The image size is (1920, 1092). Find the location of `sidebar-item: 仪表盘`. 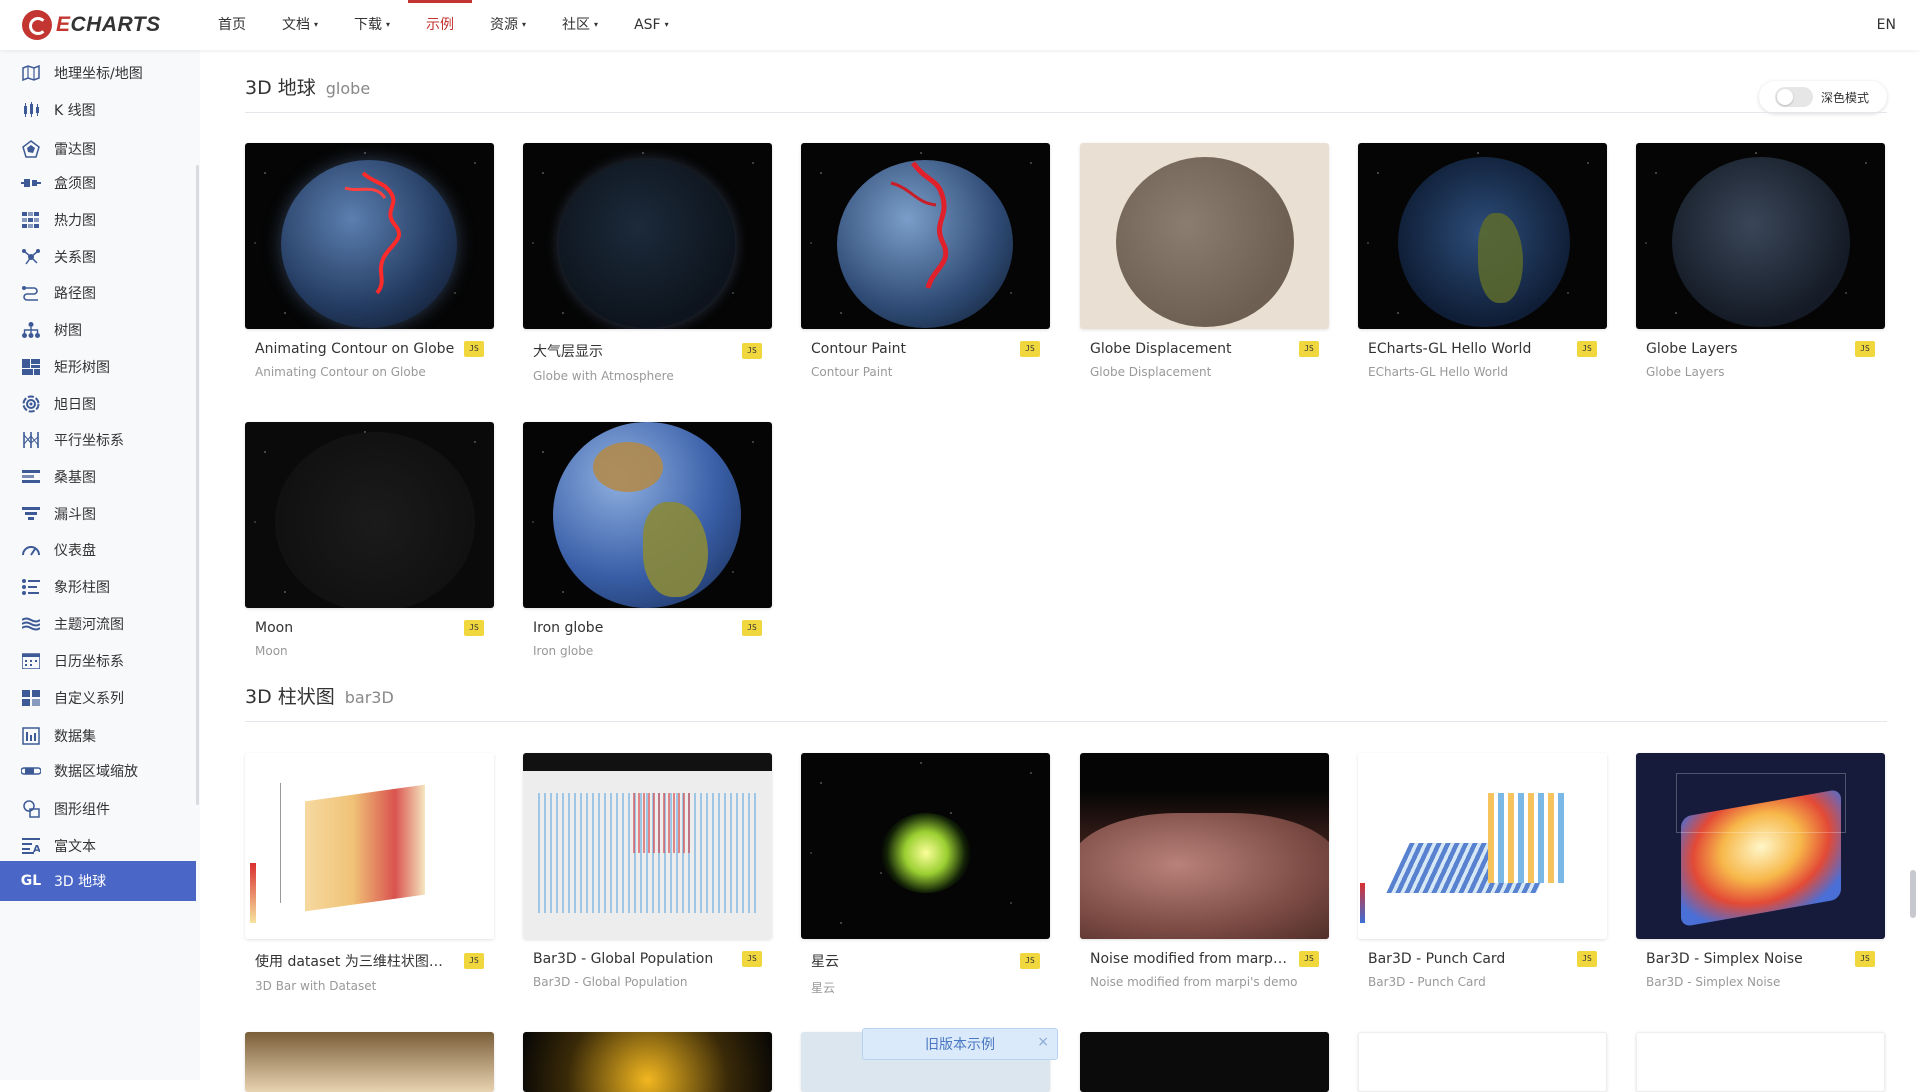

sidebar-item: 仪表盘 is located at coordinates (98, 550).